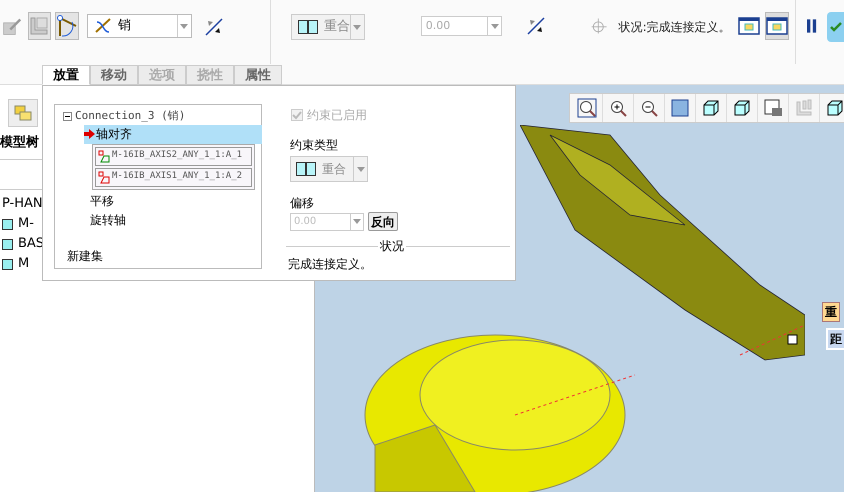 The width and height of the screenshot is (844, 492). Describe the element at coordinates (114, 75) in the screenshot. I see `panel-tab: 移动` at that location.